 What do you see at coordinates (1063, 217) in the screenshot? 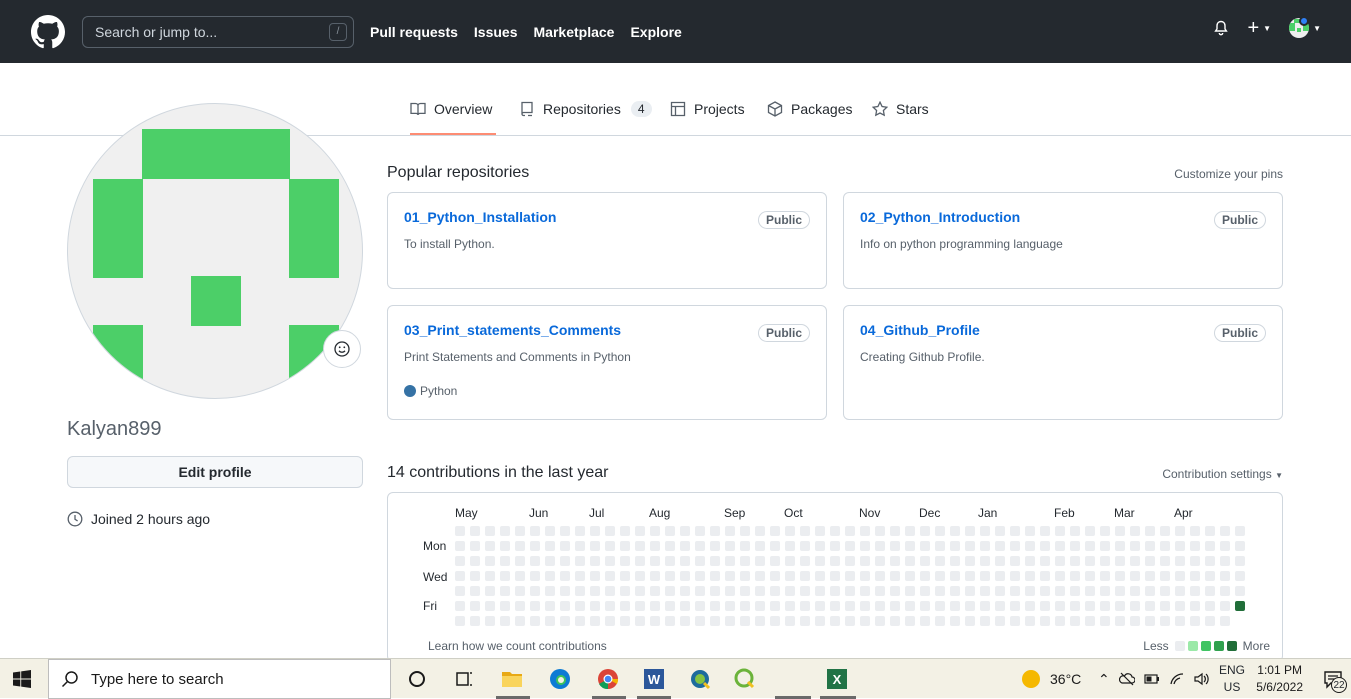
I see `repo-link: 02_Python_Introduction` at bounding box center [1063, 217].